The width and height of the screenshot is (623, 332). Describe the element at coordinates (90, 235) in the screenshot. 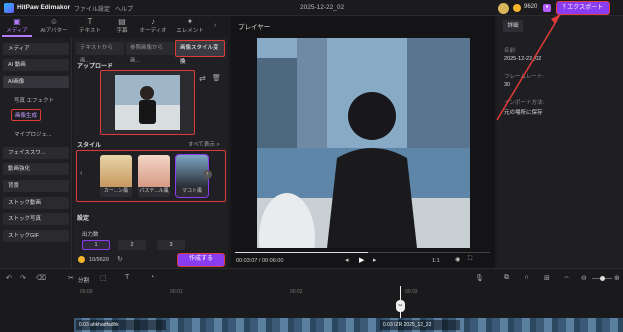

I see `output-count-label: 出力数` at that location.